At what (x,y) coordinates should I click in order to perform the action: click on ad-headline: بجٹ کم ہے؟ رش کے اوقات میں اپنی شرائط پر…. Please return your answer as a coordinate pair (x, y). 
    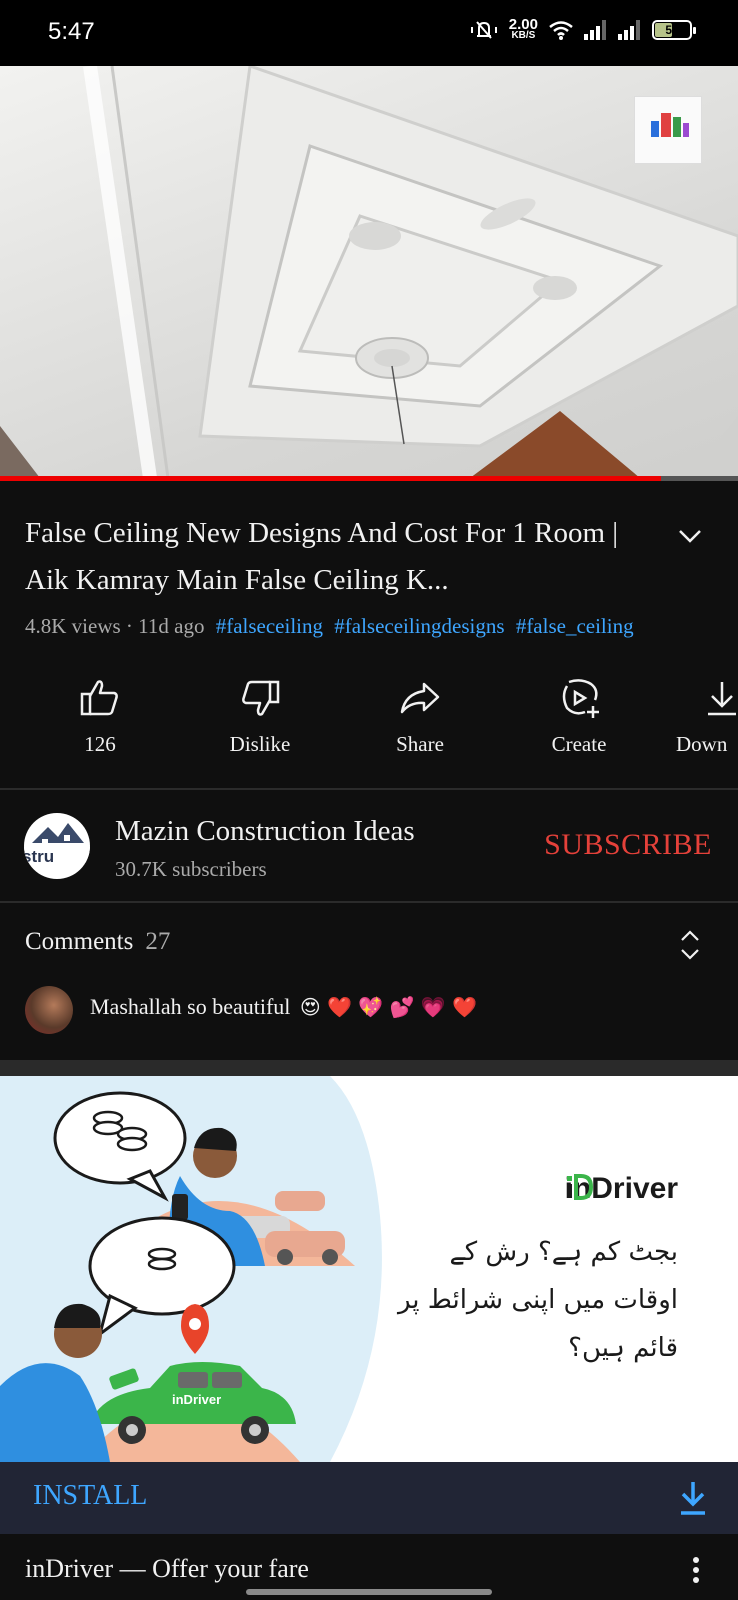
    Looking at the image, I should click on (537, 1300).